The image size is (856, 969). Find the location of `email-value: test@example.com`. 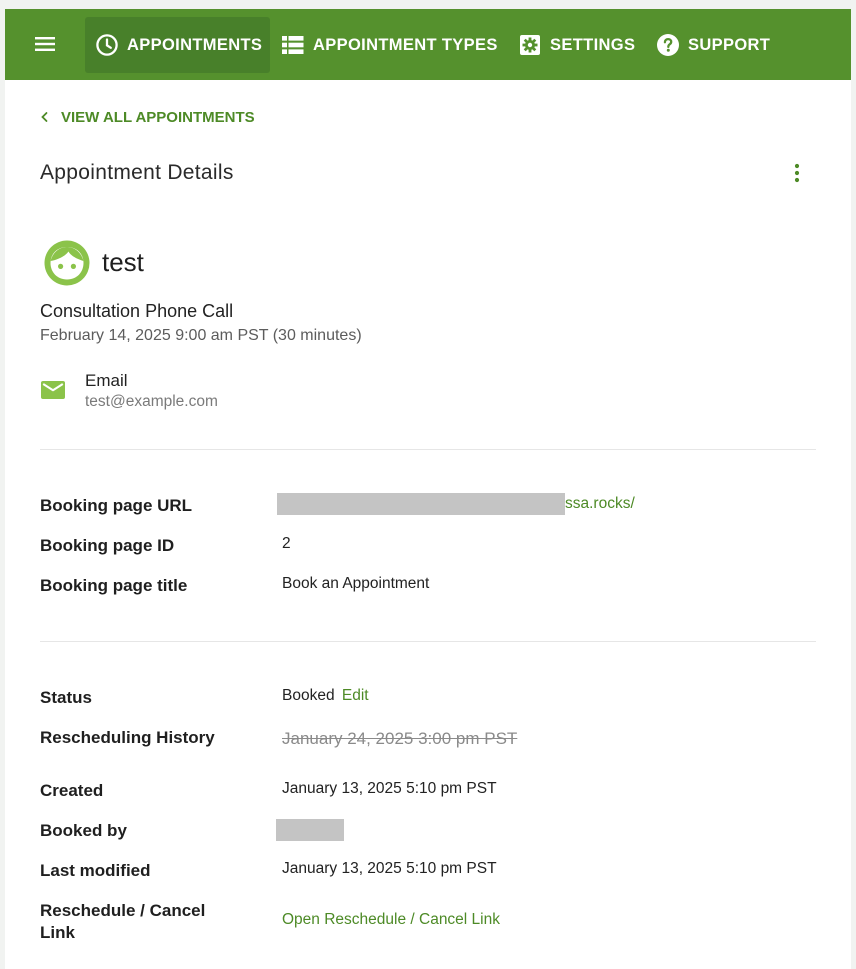

email-value: test@example.com is located at coordinates (151, 401).